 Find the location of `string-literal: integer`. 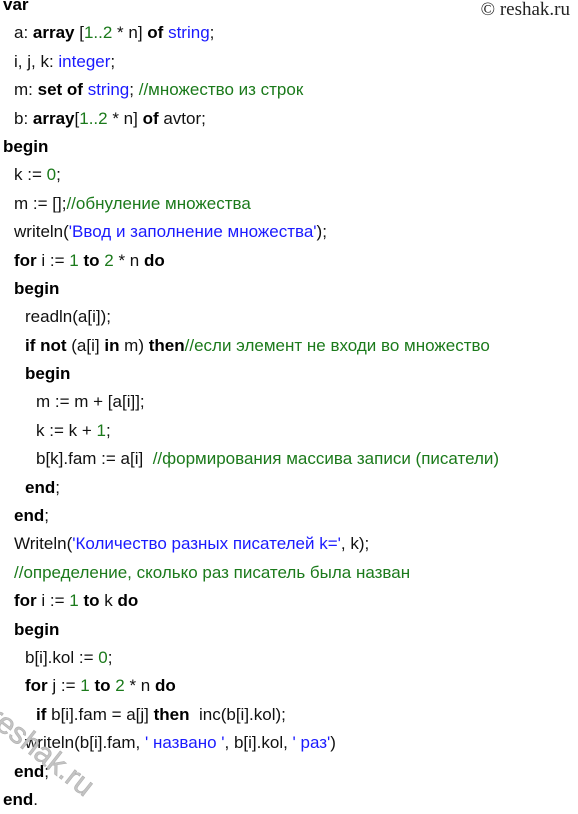

string-literal: integer is located at coordinates (84, 61).